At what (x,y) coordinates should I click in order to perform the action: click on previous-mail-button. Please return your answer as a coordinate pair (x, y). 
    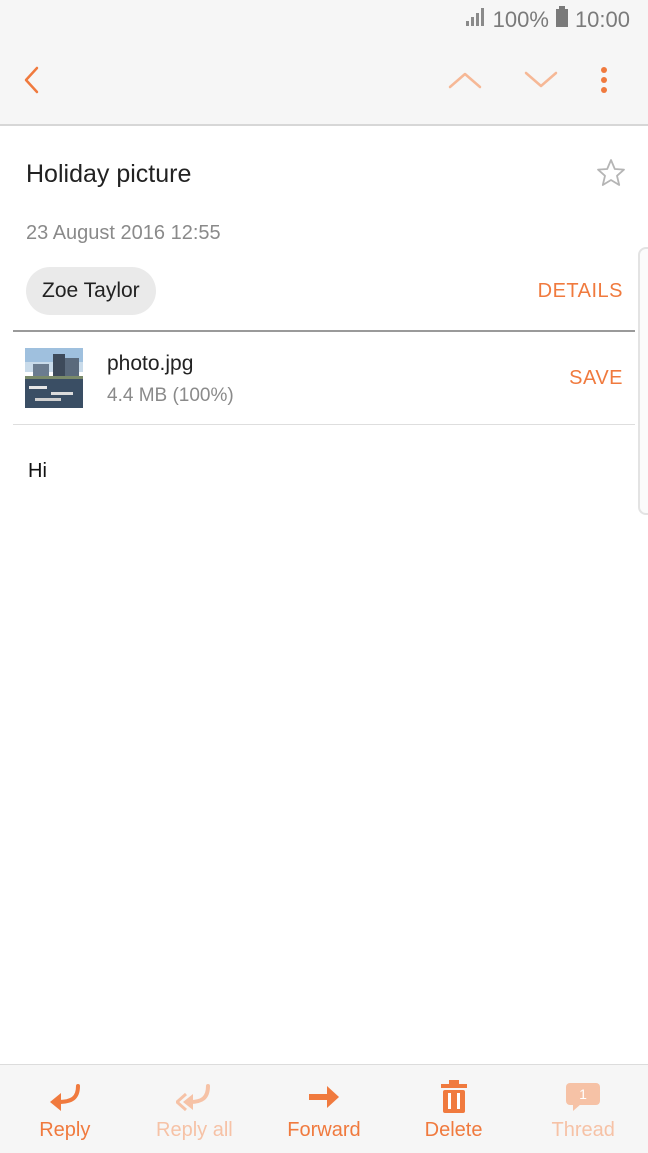
    Looking at the image, I should click on (465, 82).